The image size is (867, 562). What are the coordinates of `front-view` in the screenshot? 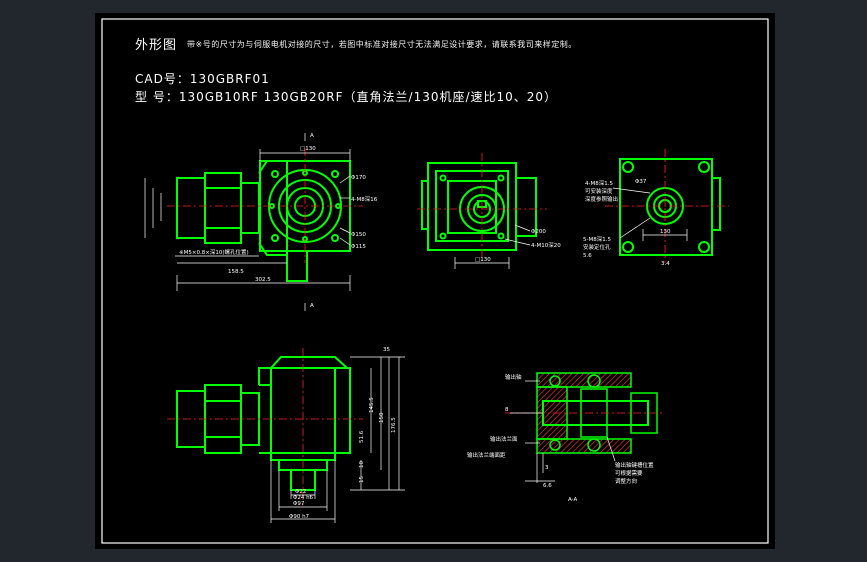 It's located at (479, 206).